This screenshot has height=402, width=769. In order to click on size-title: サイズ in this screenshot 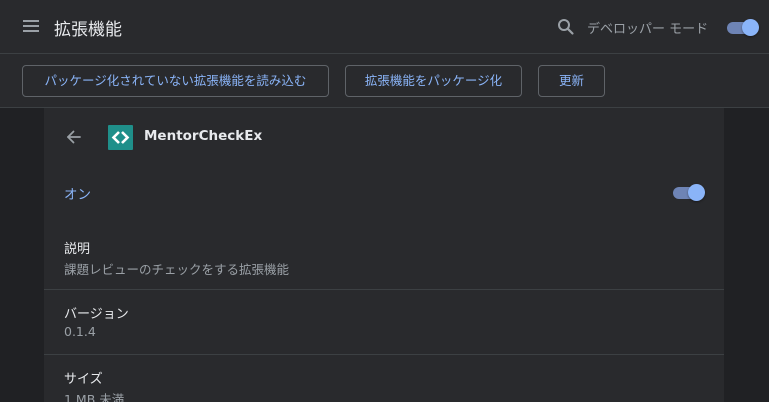, I will do `click(83, 379)`.